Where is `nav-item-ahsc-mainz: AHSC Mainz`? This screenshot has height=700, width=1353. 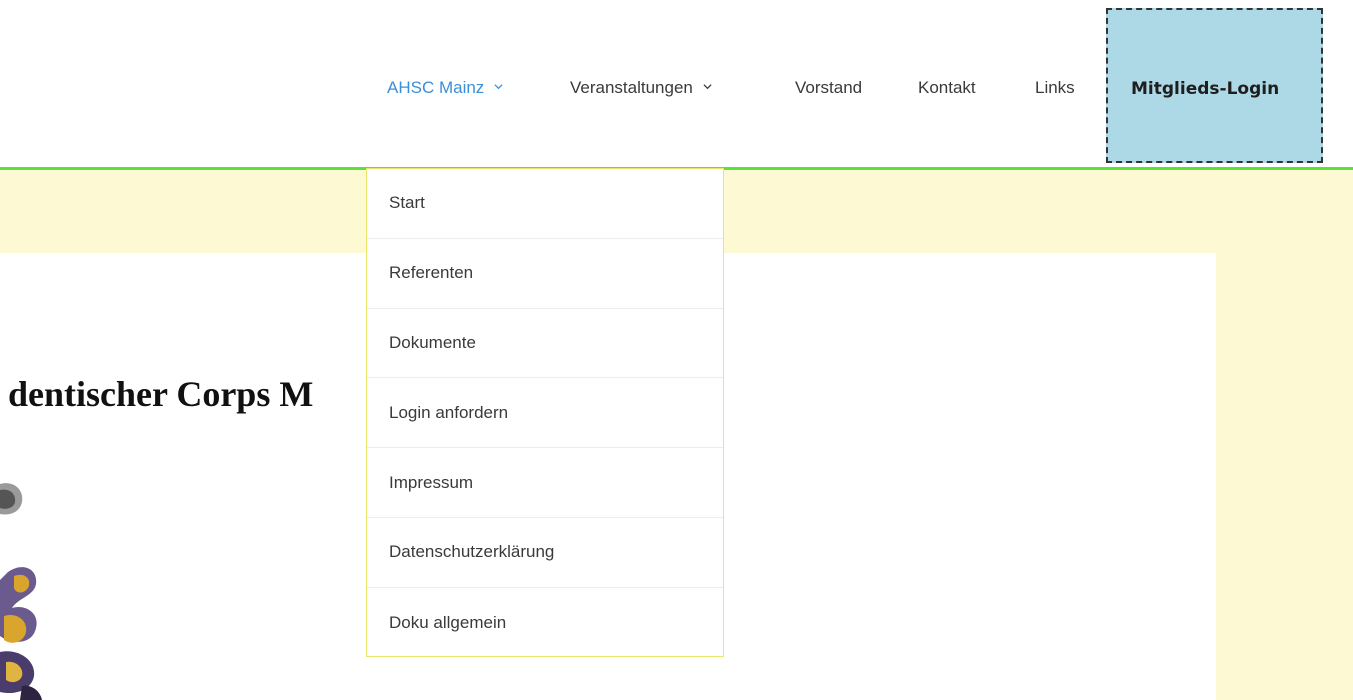 nav-item-ahsc-mainz: AHSC Mainz is located at coordinates (445, 88).